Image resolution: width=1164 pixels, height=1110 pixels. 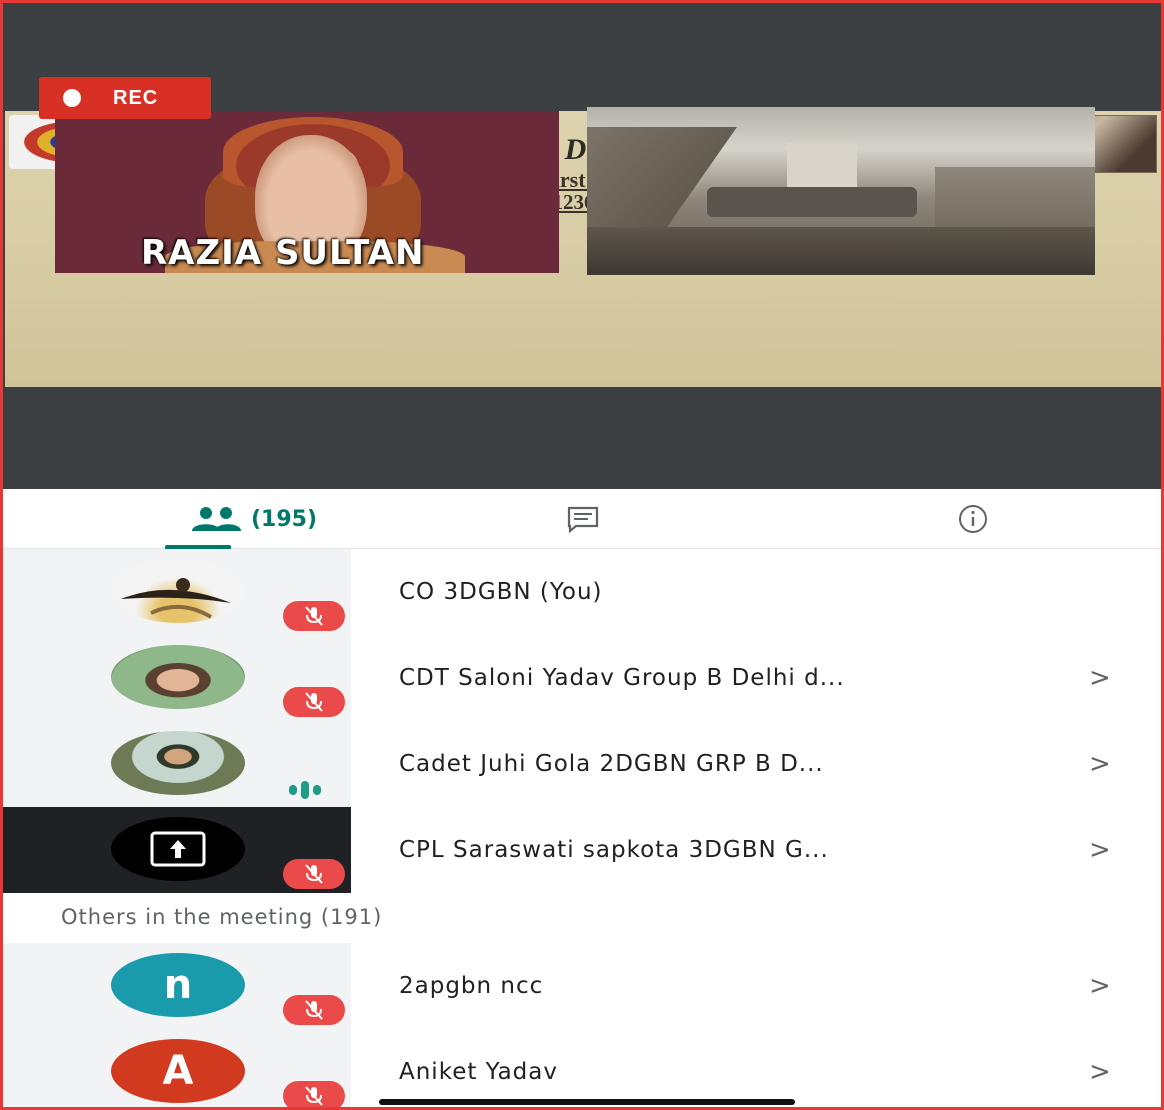 I want to click on participant-row: CO 3DGBN (You), so click(x=582, y=592).